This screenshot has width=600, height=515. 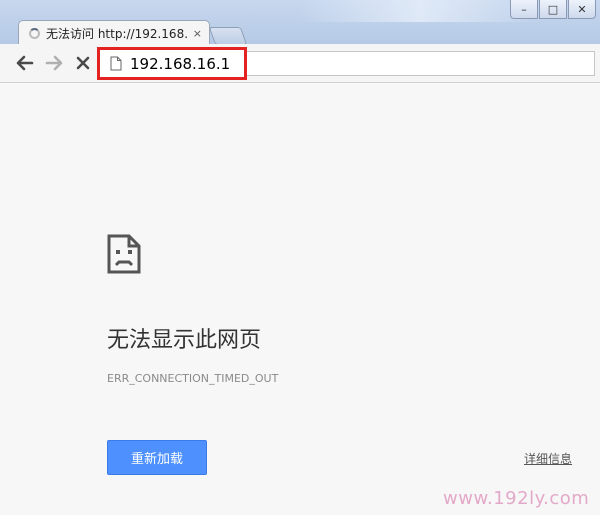 I want to click on sad-page-icon, so click(x=124, y=254).